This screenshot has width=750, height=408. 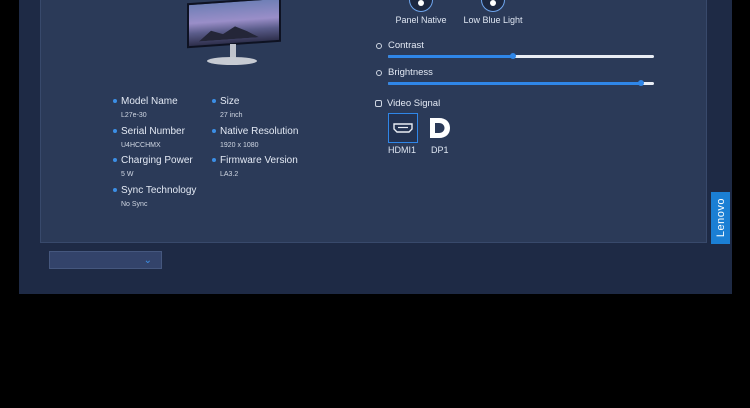 I want to click on brightness-slider, so click(x=521, y=83).